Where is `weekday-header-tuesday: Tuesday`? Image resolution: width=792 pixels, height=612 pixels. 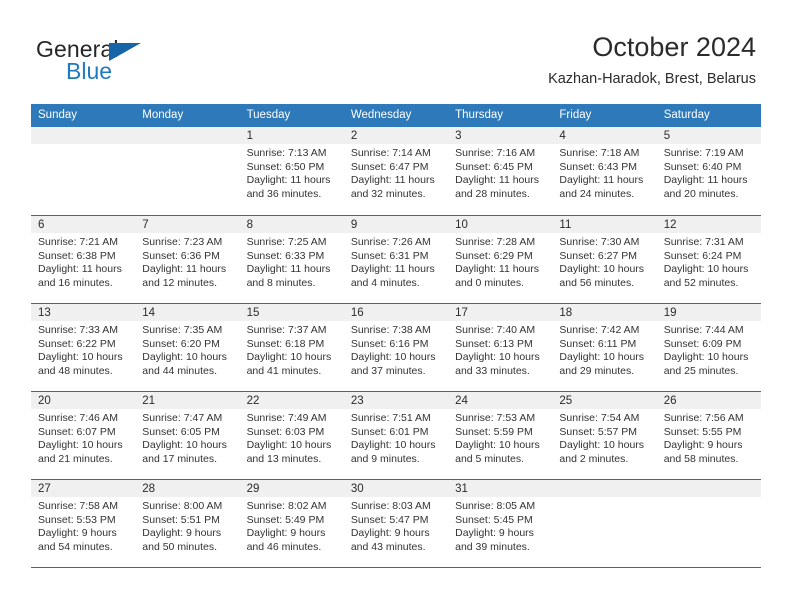
weekday-header-tuesday: Tuesday is located at coordinates (268, 115).